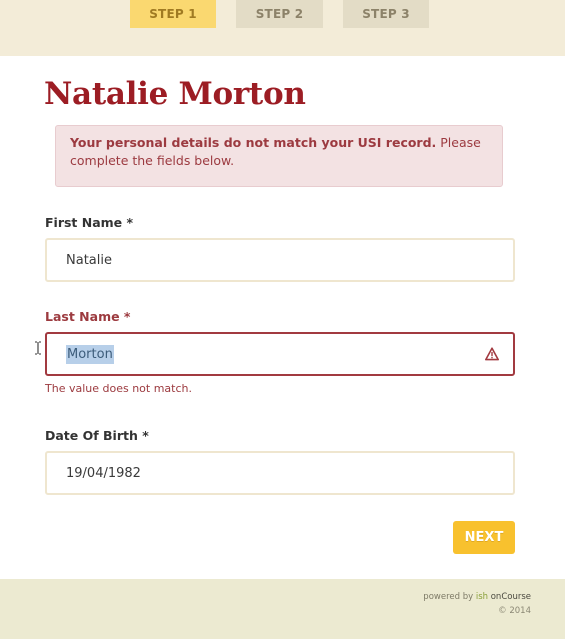 This screenshot has height=639, width=565. I want to click on step-2-label: STEP 2, so click(279, 14).